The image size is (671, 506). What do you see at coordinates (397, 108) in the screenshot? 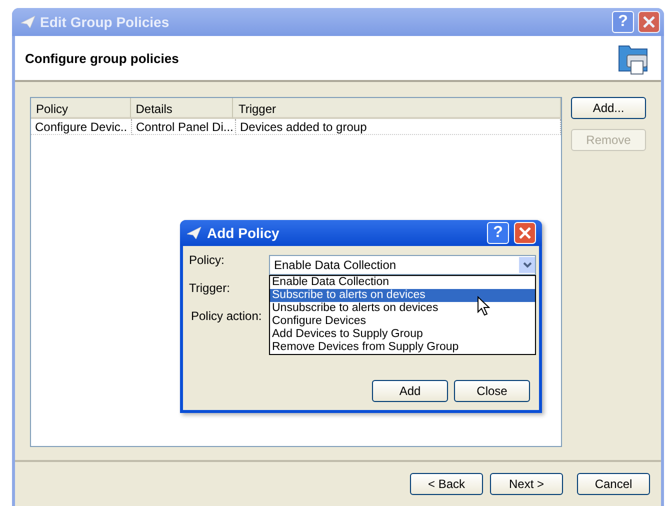
I see `column-header: Trigger` at bounding box center [397, 108].